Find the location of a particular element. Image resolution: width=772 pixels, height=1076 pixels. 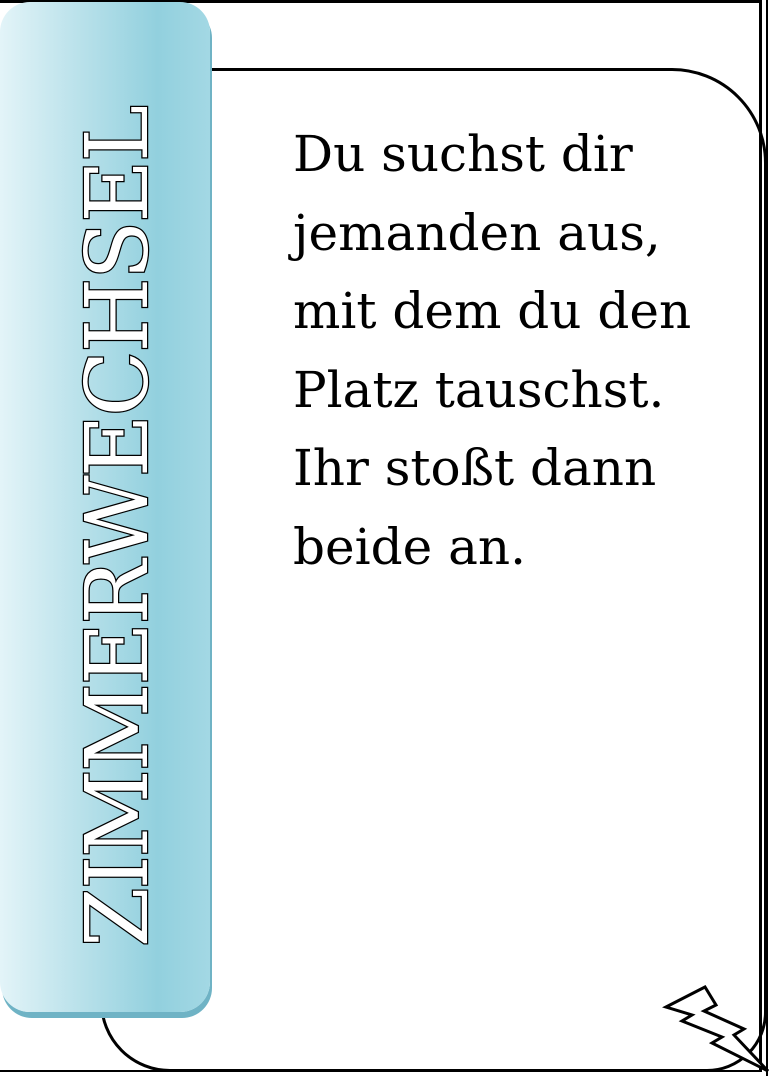

instruction-line: Platz tauschst. is located at coordinates (479, 389).